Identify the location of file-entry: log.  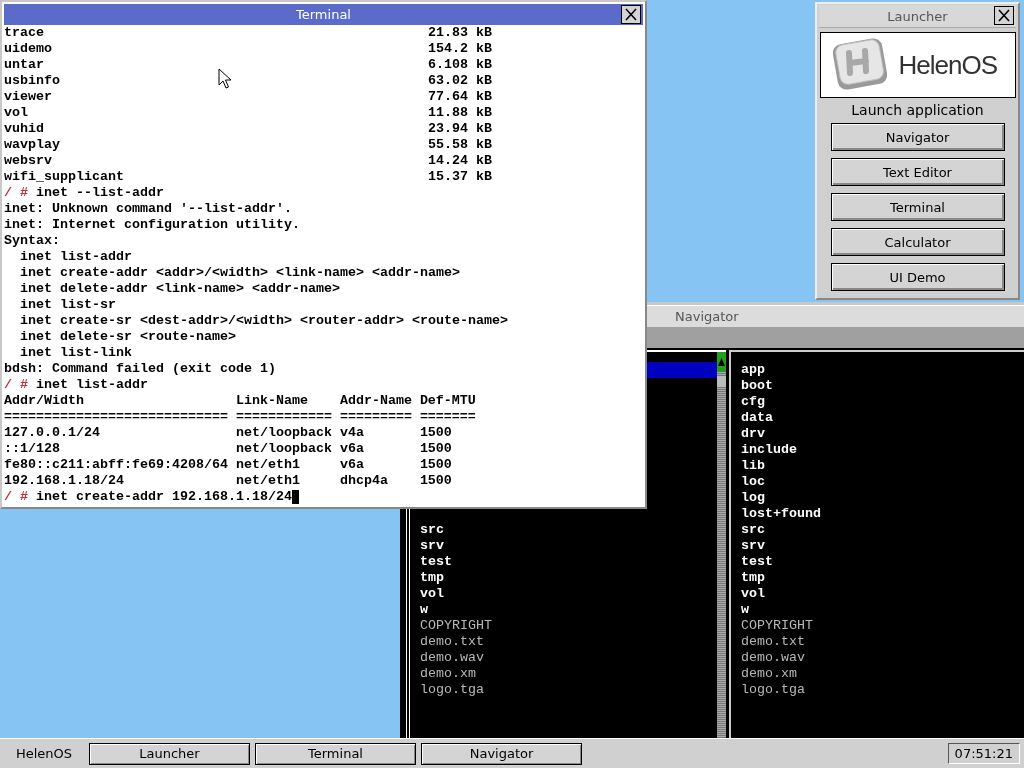
(753, 498).